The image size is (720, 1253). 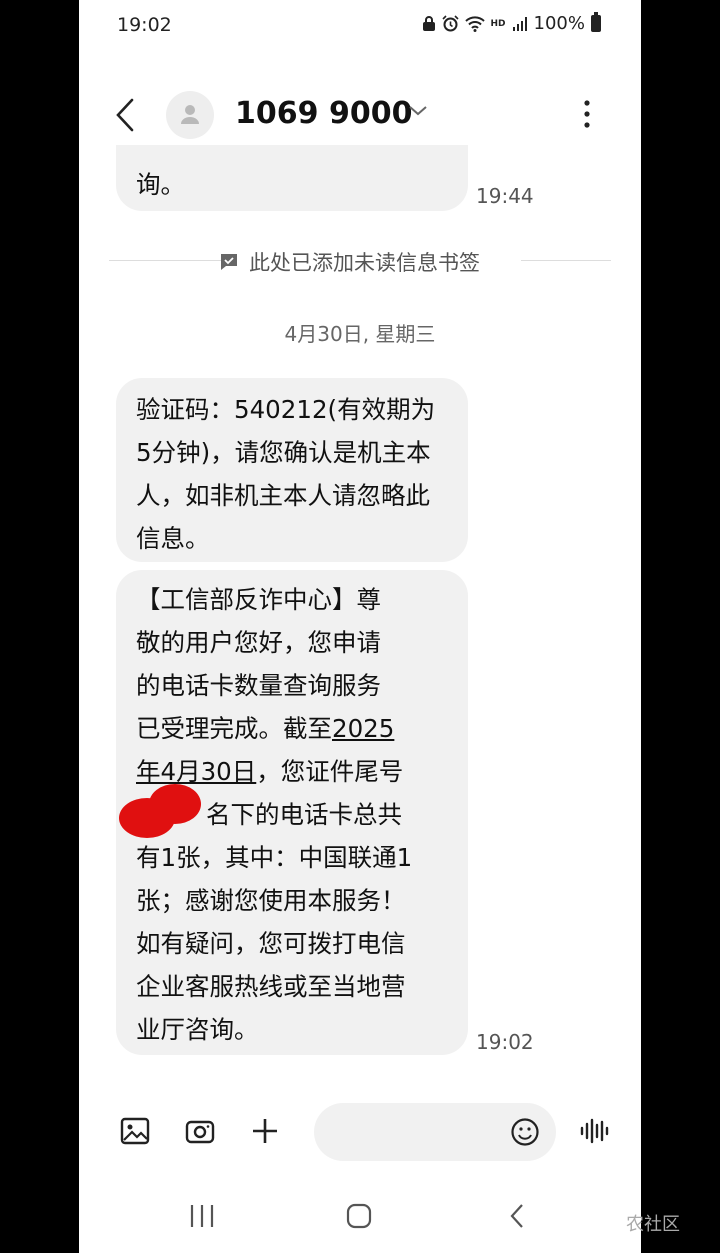 What do you see at coordinates (596, 22) in the screenshot?
I see `battery-icon` at bounding box center [596, 22].